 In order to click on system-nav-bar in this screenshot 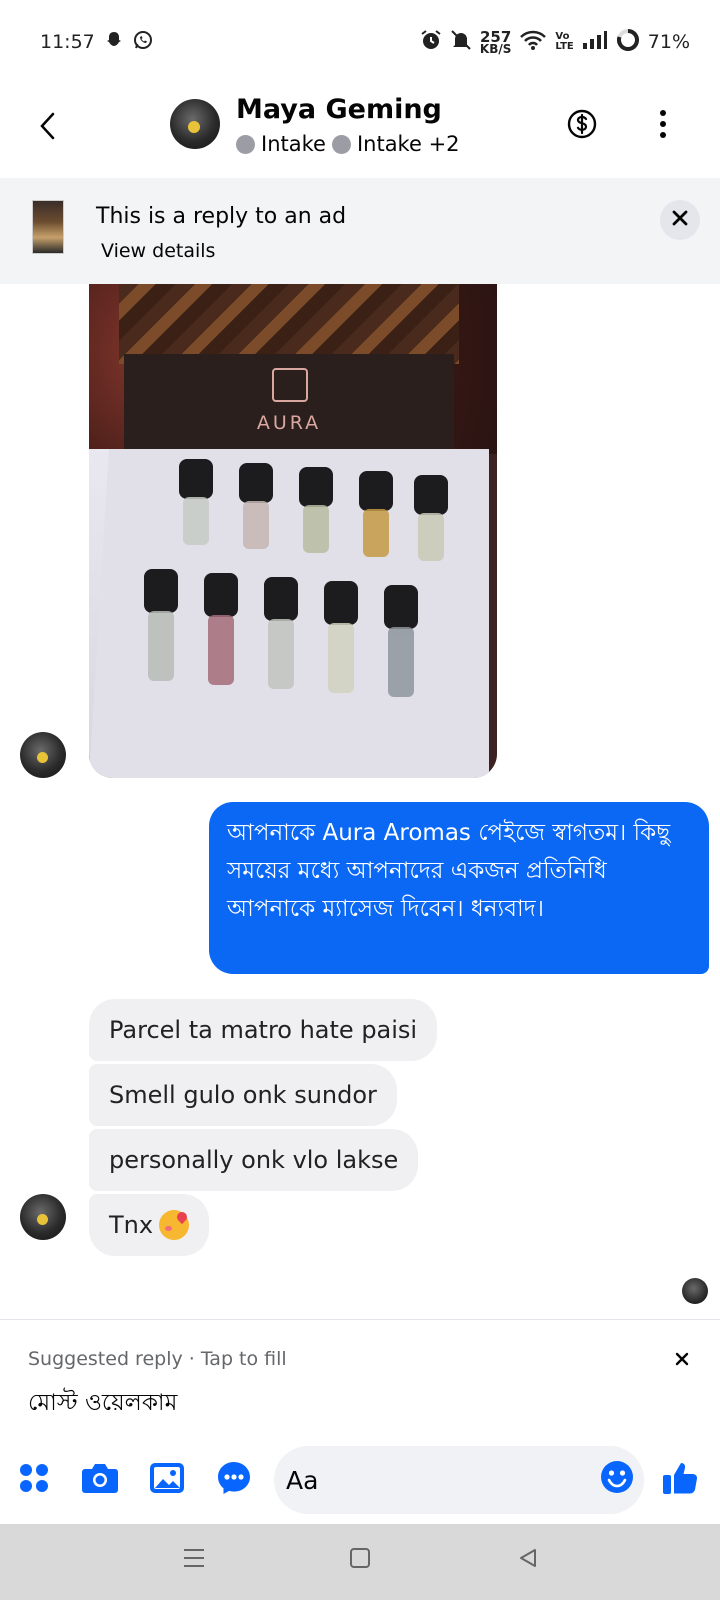, I will do `click(360, 1562)`.